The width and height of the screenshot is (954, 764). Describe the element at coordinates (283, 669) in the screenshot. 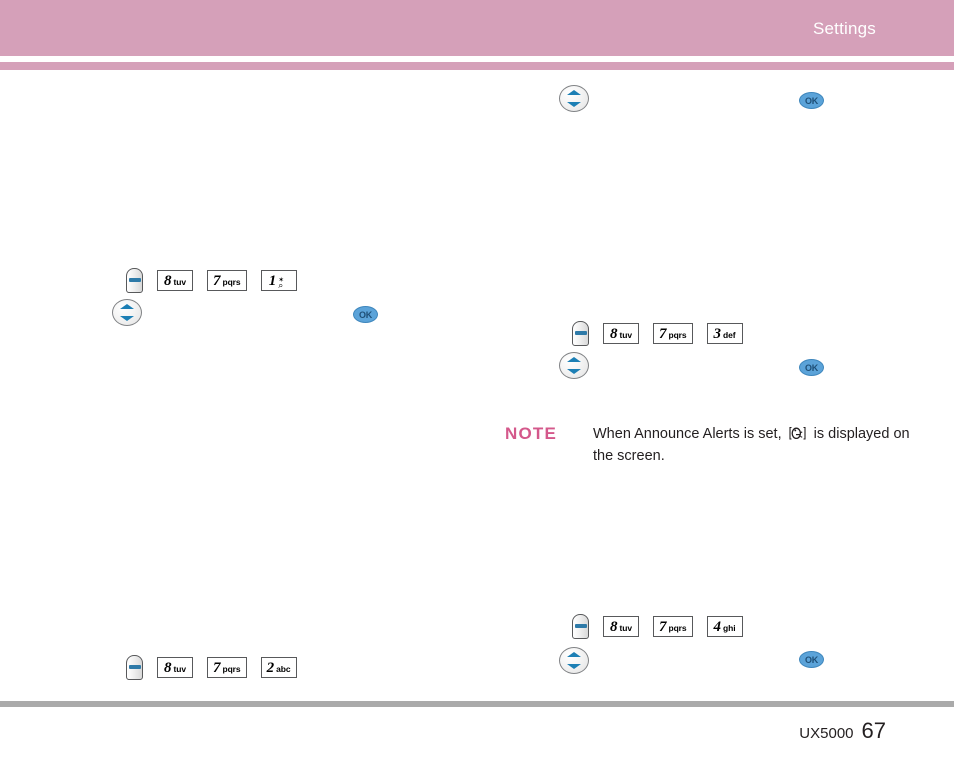

I see `numeric-key-letters: abc` at that location.